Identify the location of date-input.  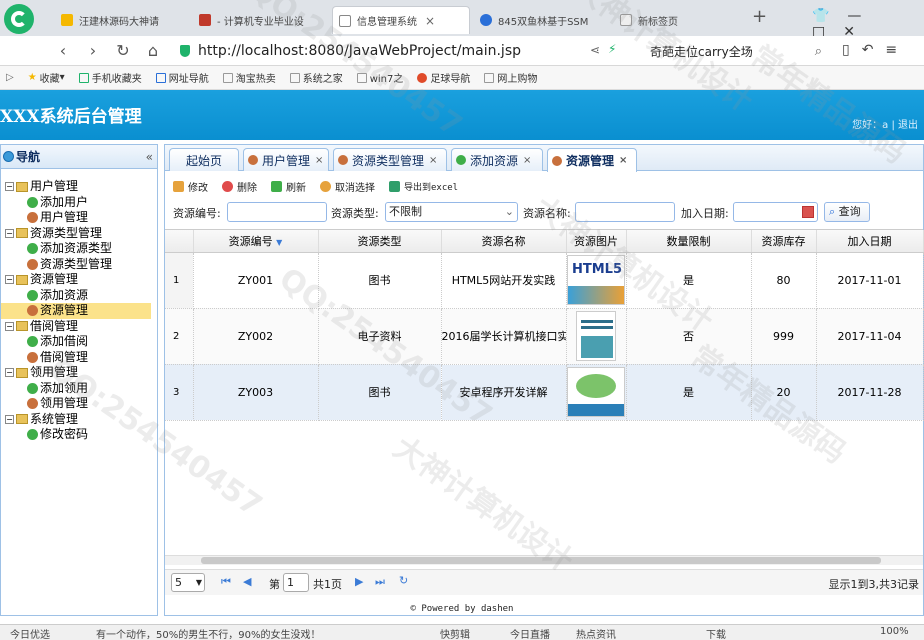
(775, 212).